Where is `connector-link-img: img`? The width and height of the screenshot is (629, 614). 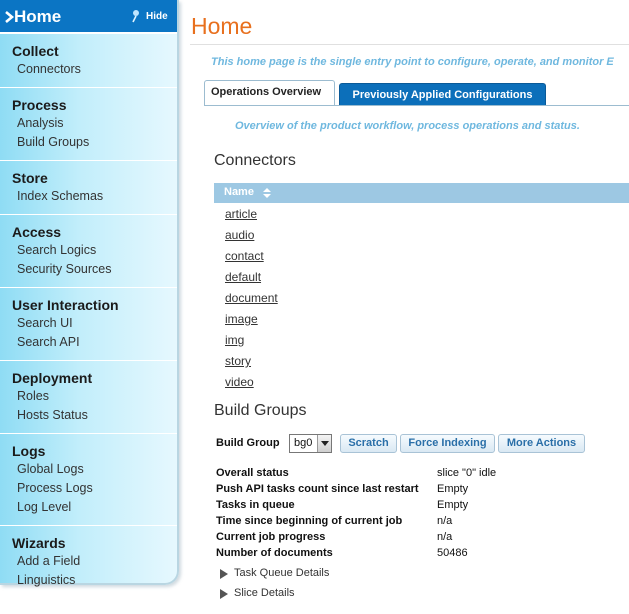 connector-link-img: img is located at coordinates (251, 340).